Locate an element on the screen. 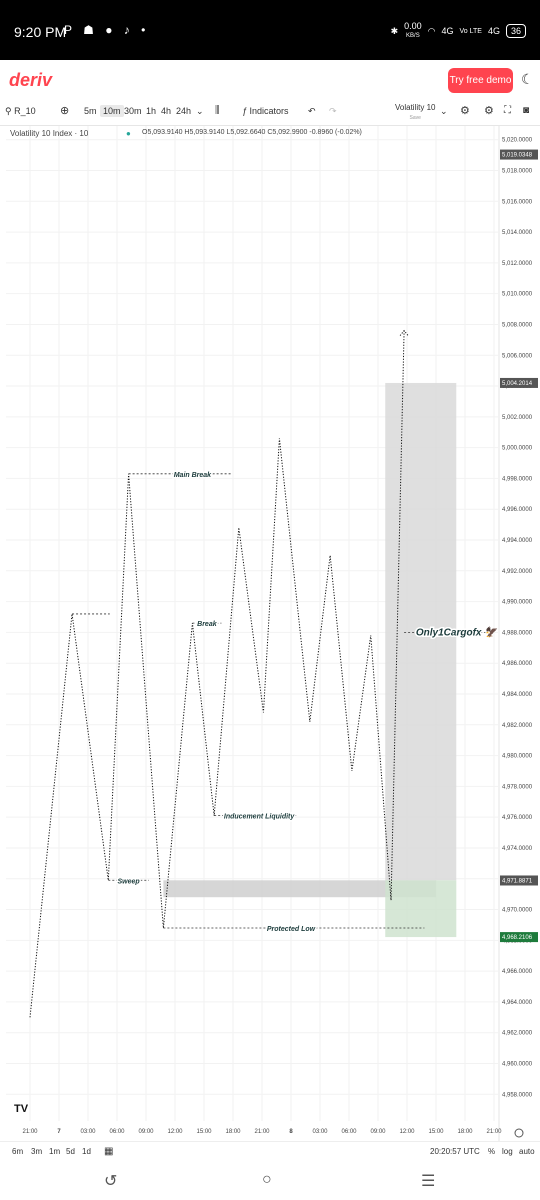  quick-search-icon: ⚙ is located at coordinates (465, 110).